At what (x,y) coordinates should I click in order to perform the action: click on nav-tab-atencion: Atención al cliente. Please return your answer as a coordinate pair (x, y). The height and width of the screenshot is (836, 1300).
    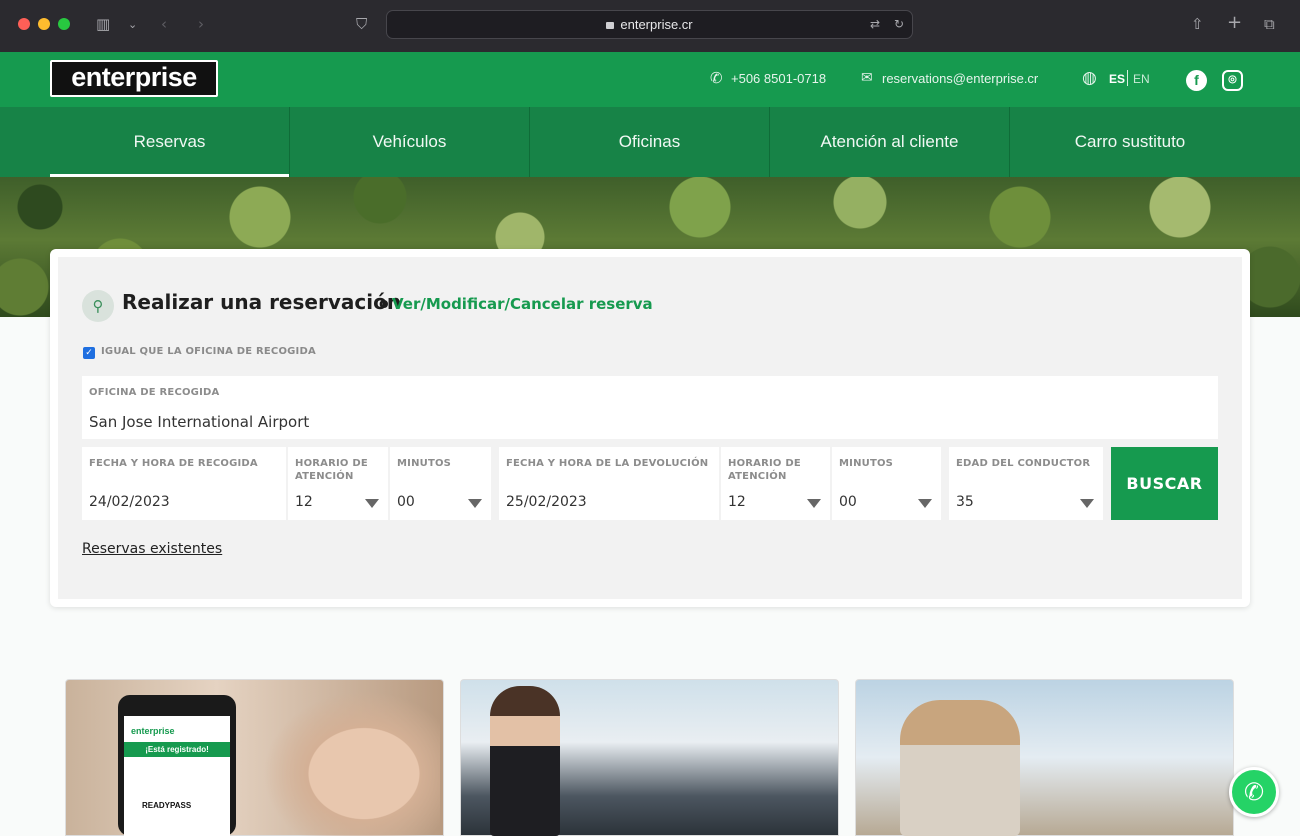
    Looking at the image, I should click on (890, 142).